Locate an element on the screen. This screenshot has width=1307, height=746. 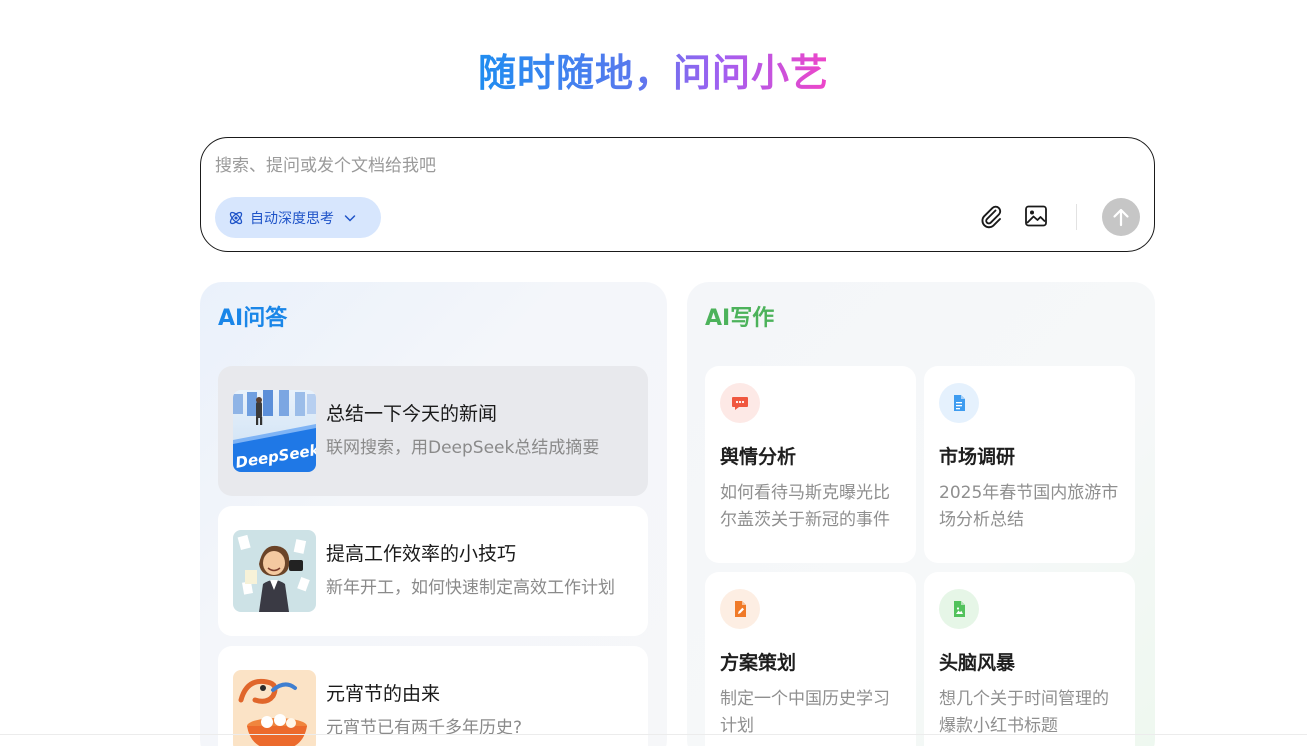
qa-card-title: 元宵节的由来 is located at coordinates (383, 694).